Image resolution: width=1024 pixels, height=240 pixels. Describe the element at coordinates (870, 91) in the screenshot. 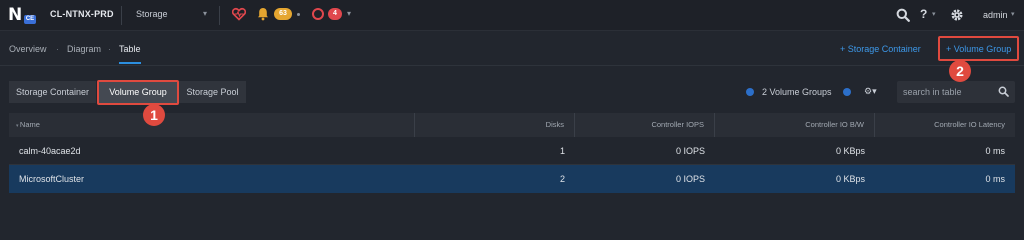

I see `table-settings-icon: ⚙▾` at that location.